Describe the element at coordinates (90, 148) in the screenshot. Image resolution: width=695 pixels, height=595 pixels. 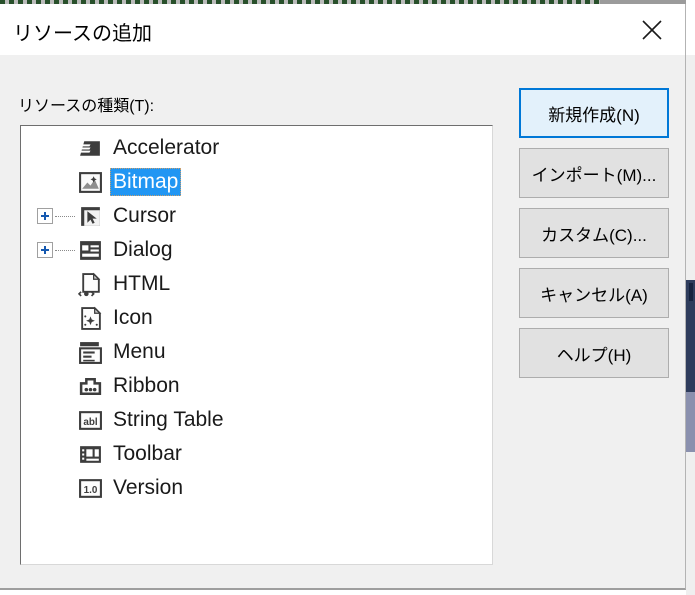
I see `accelerator-icon` at that location.